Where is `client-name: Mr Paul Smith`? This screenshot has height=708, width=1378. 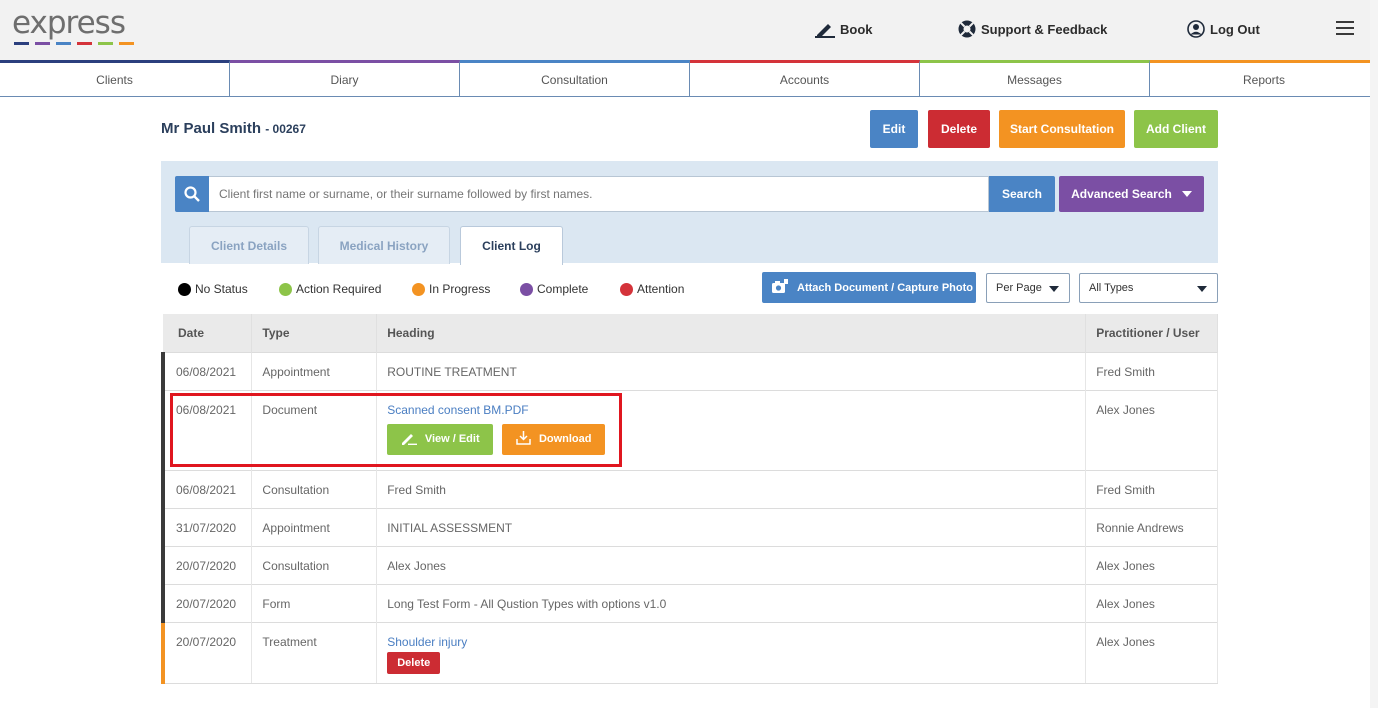 client-name: Mr Paul Smith is located at coordinates (211, 128).